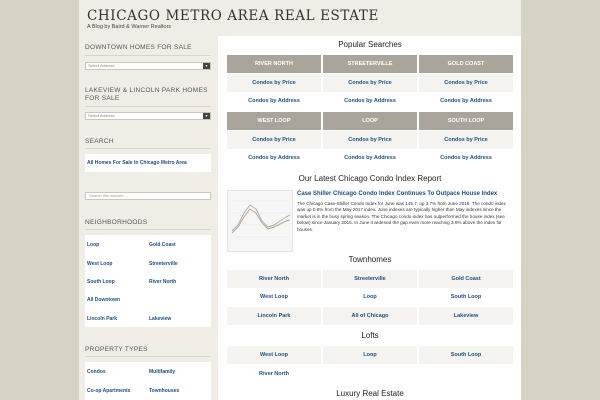 The height and width of the screenshot is (400, 600). What do you see at coordinates (274, 316) in the screenshot?
I see `townhome-link: Lincoln Park` at bounding box center [274, 316].